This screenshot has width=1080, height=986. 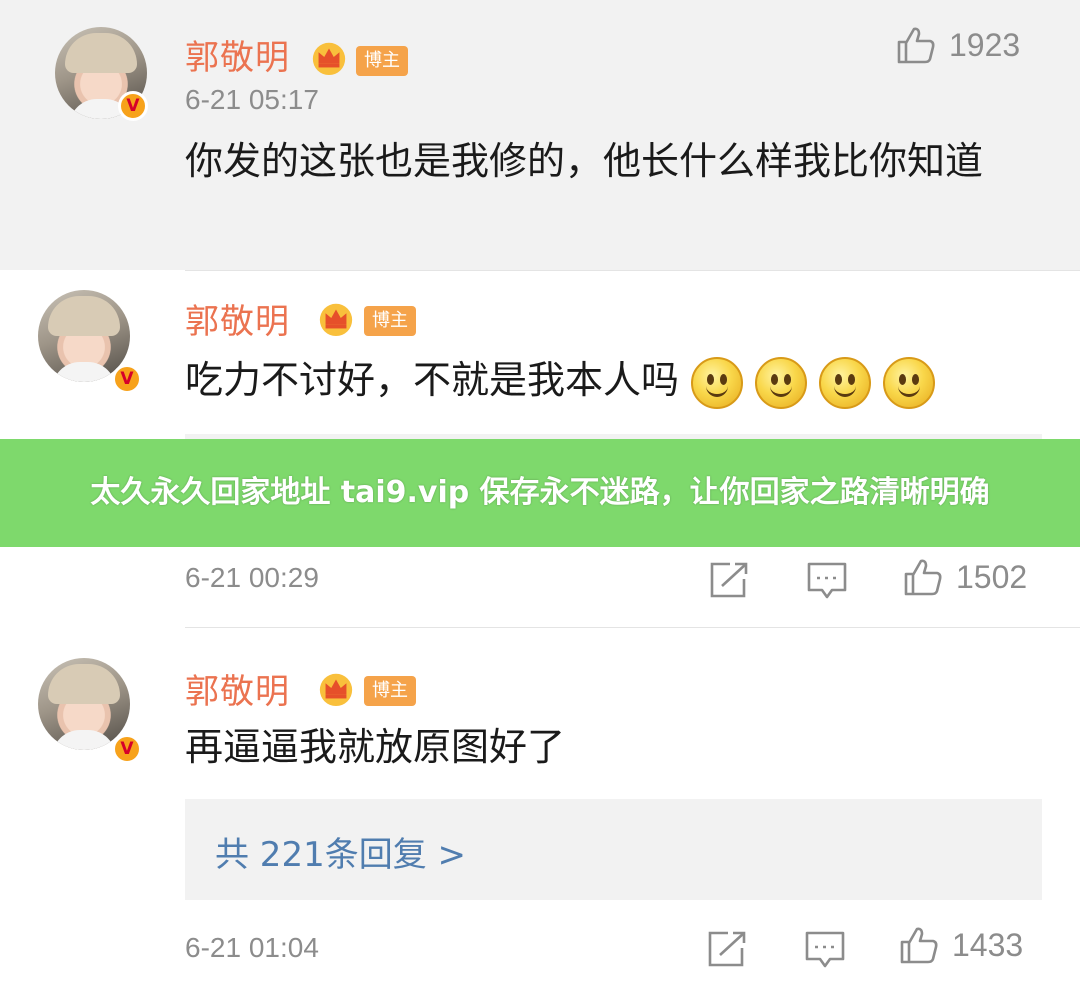 What do you see at coordinates (985, 44) in the screenshot?
I see `like-count: 1923` at bounding box center [985, 44].